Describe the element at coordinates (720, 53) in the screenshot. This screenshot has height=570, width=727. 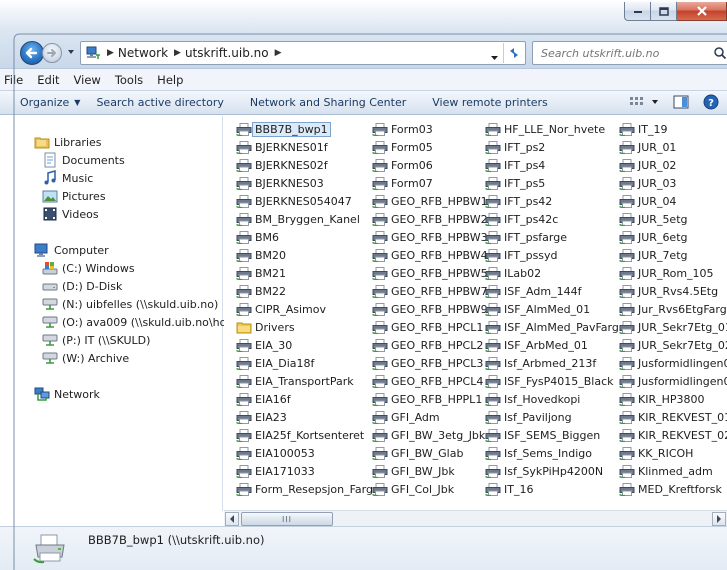
I see `search-icon` at that location.